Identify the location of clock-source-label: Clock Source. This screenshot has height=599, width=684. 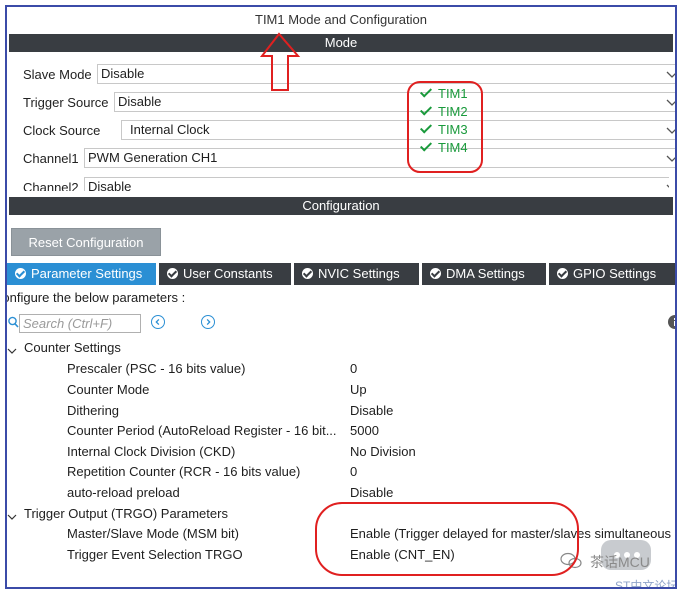
(62, 130).